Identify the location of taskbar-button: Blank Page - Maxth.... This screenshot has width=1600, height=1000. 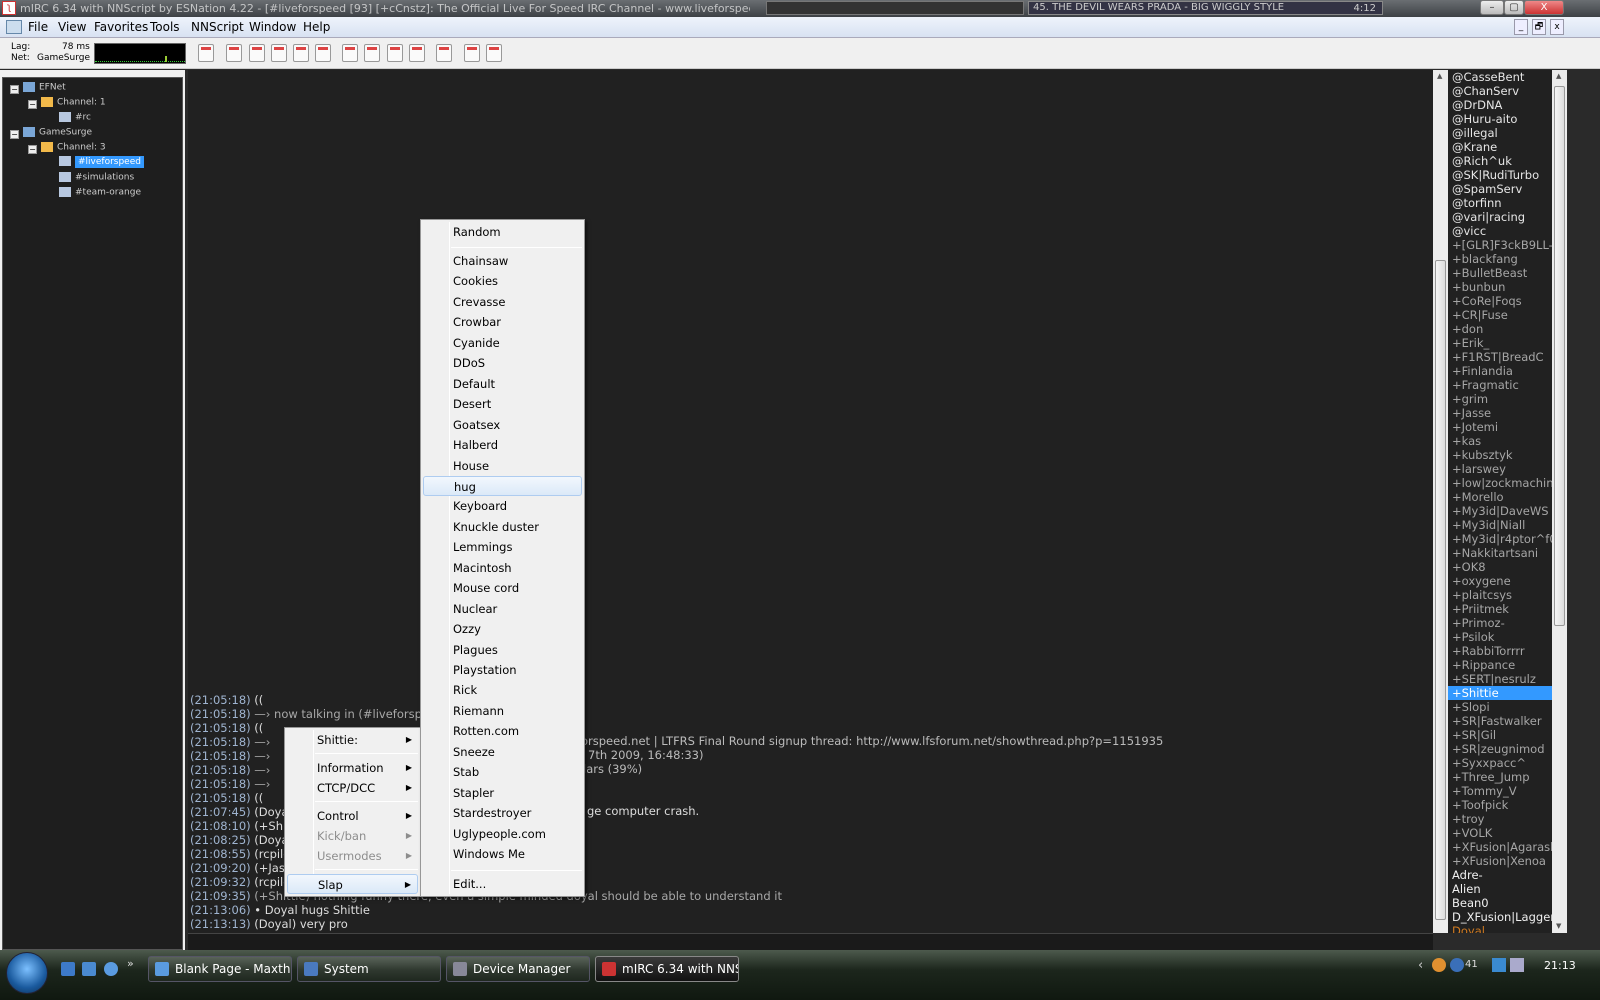
(220, 969).